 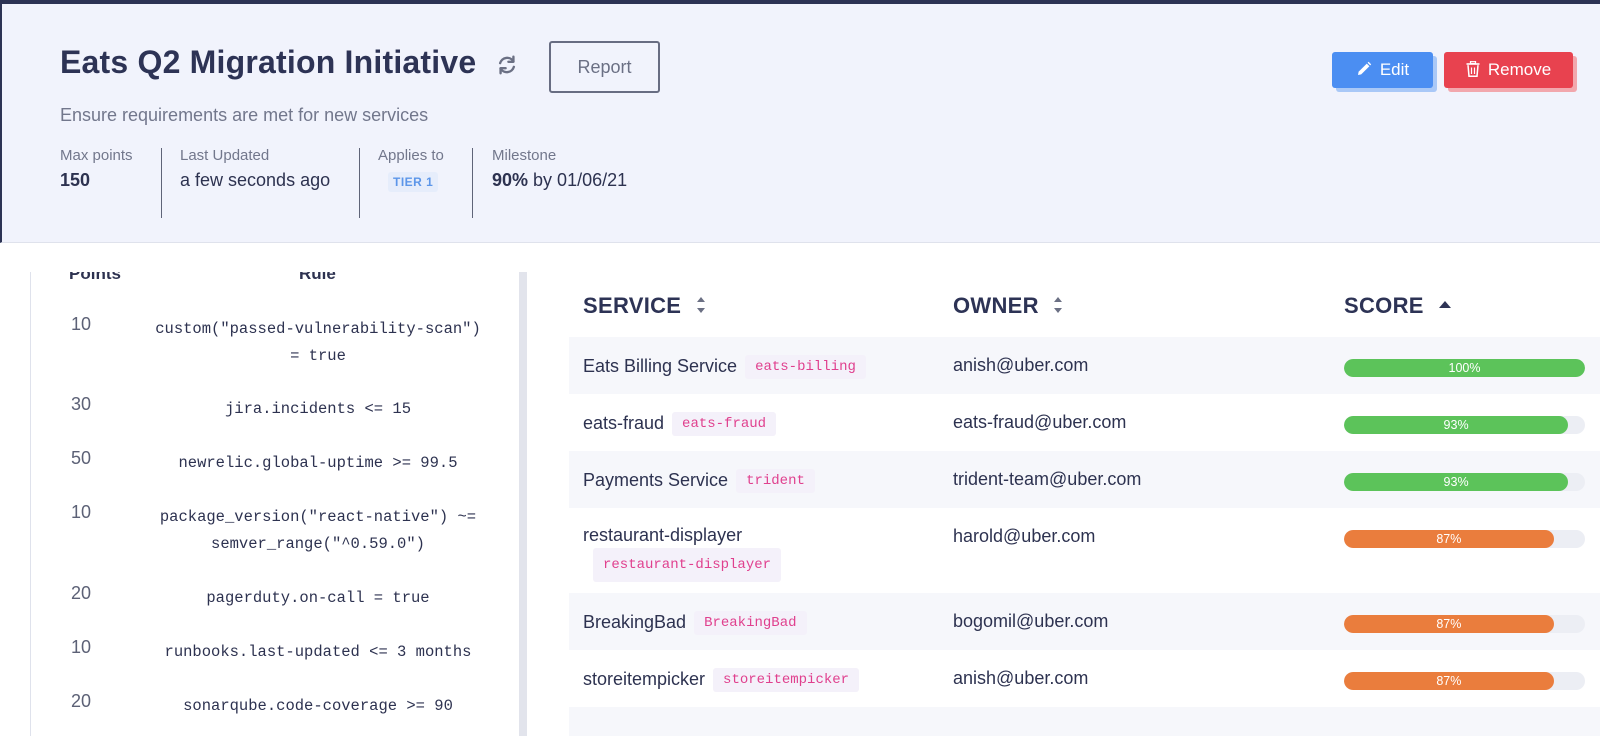 I want to click on rule-expression: newrelic.global-uptime >= 99.5, so click(x=318, y=463).